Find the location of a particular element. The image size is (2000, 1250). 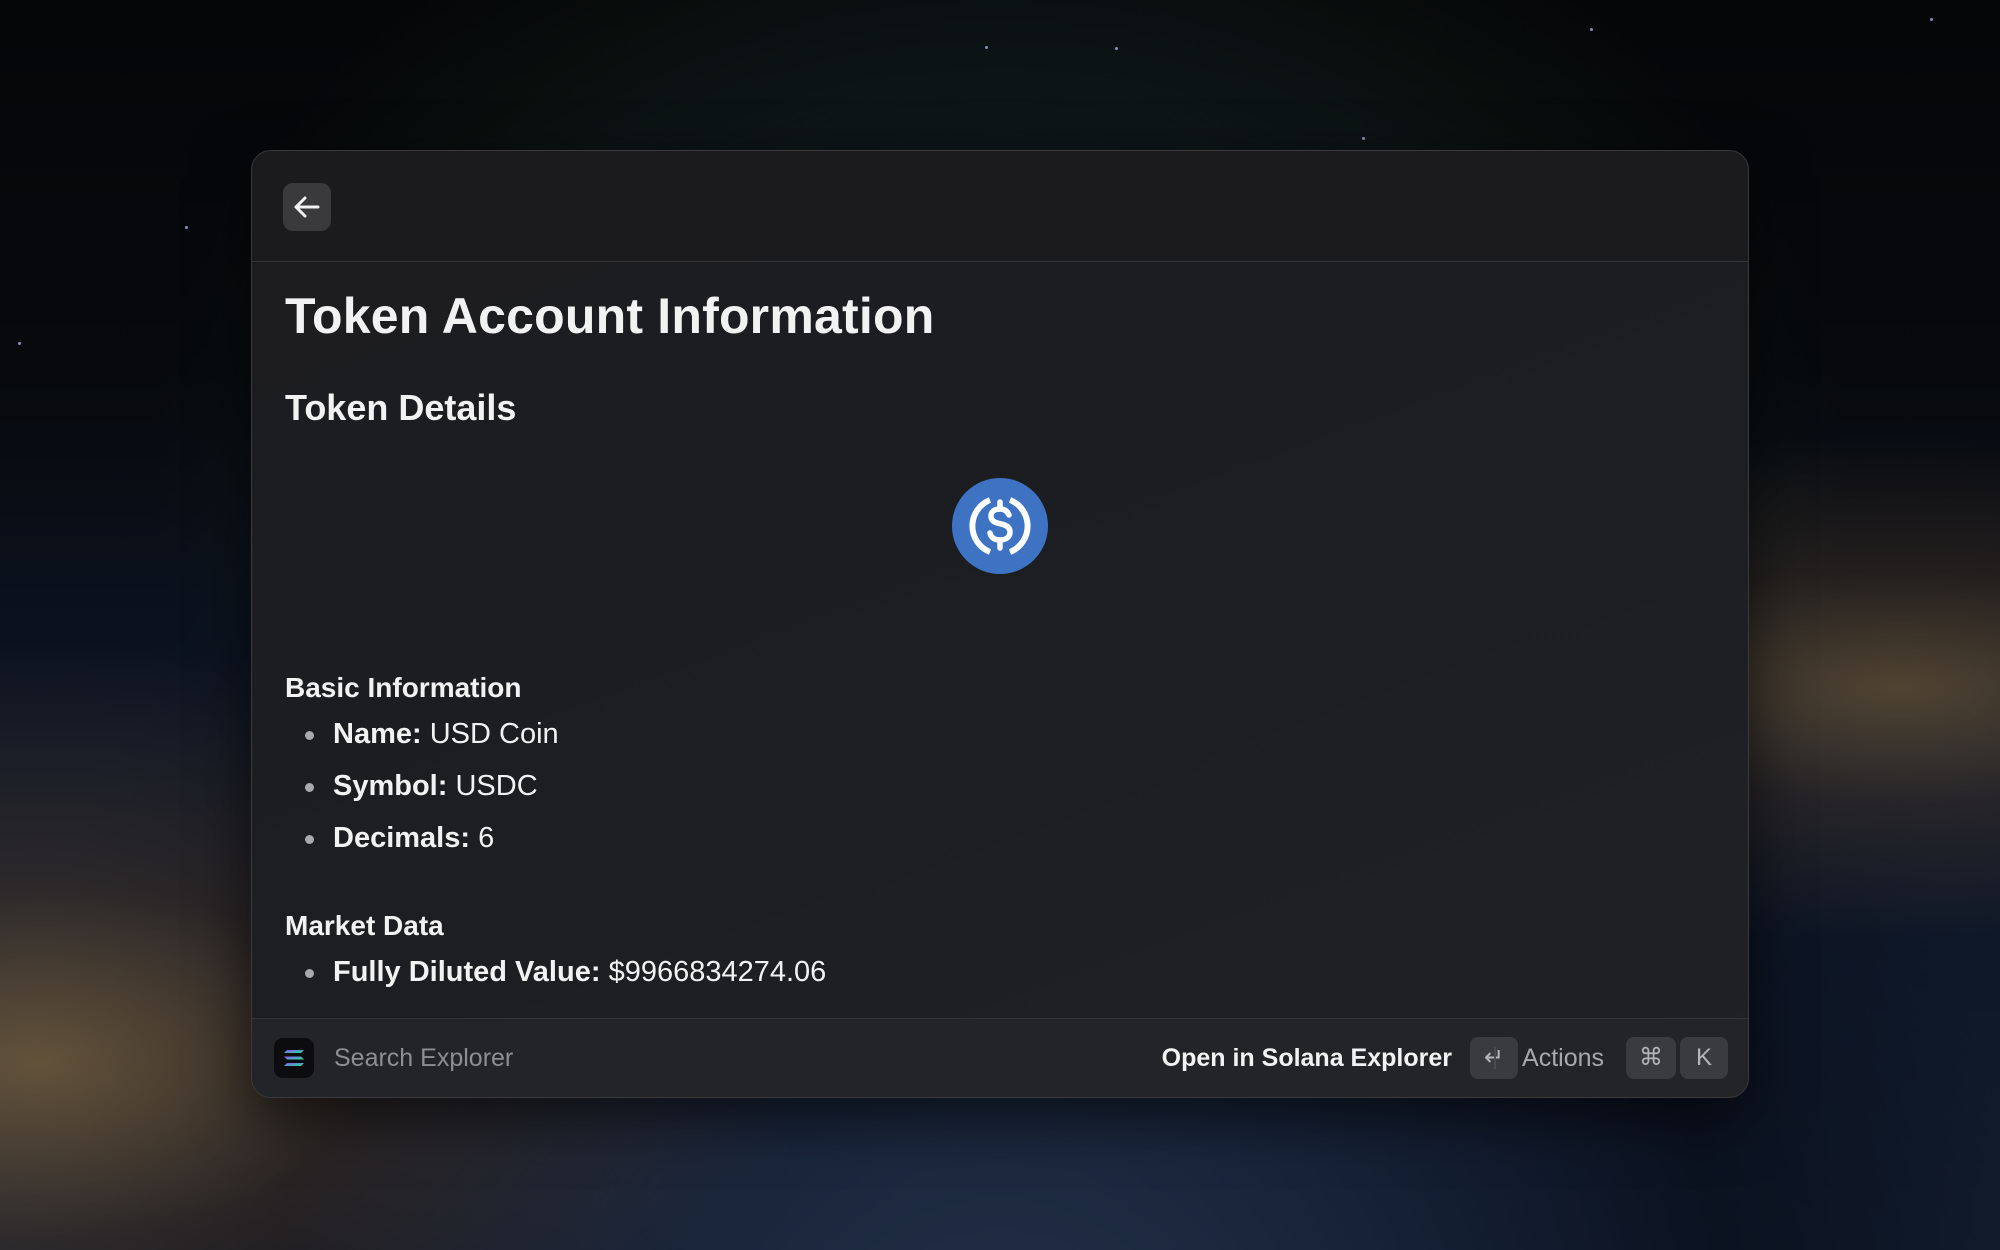

solana-icon is located at coordinates (294, 1058).